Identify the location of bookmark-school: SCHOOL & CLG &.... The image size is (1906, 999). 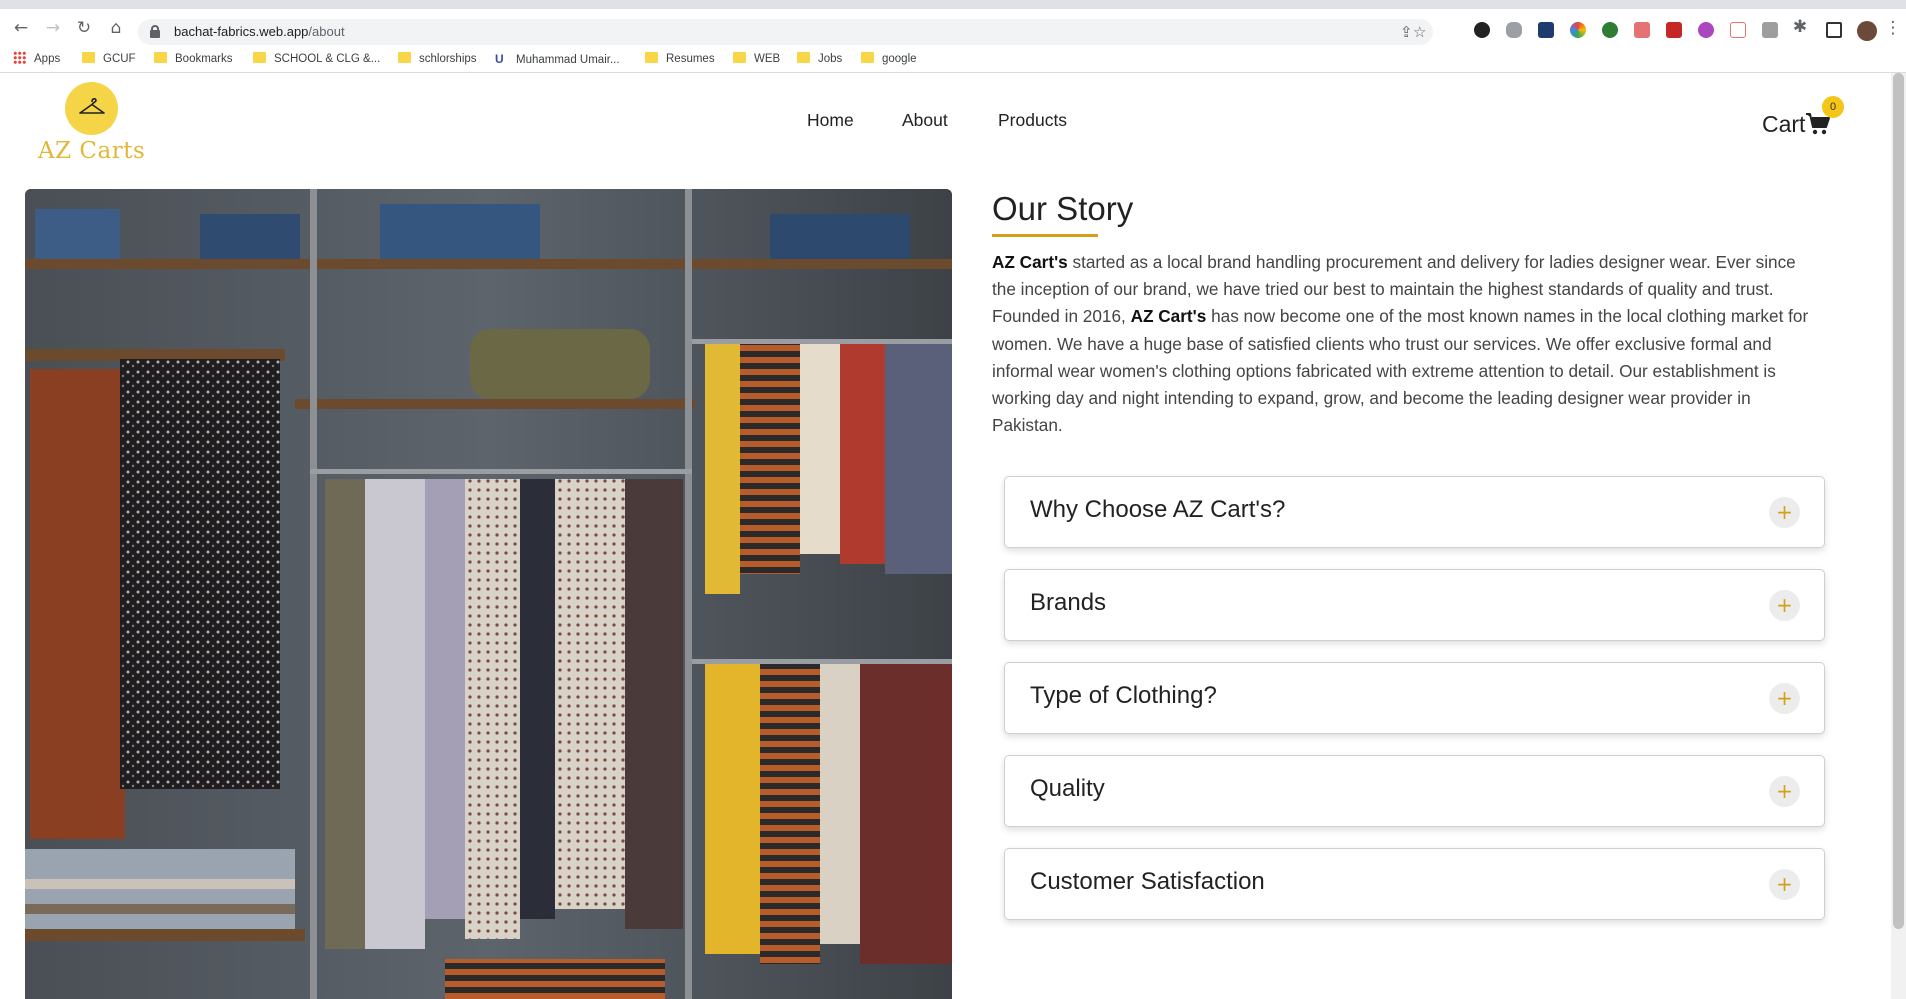
(316, 59).